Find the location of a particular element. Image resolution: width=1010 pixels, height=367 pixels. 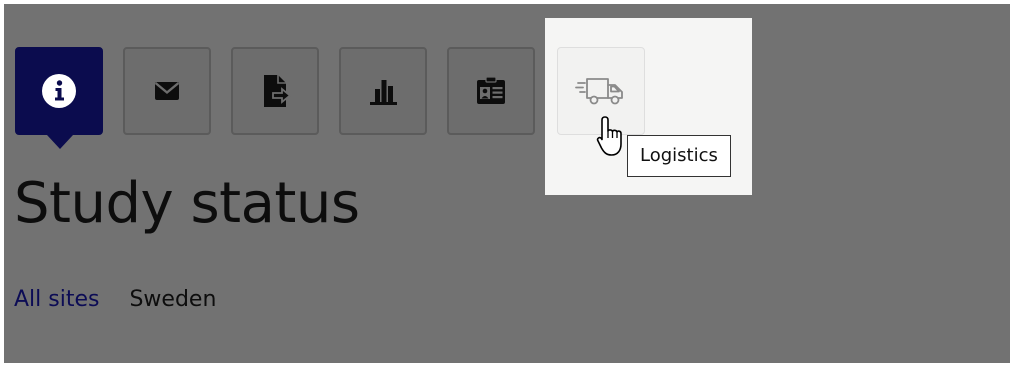

export-button is located at coordinates (275, 91).